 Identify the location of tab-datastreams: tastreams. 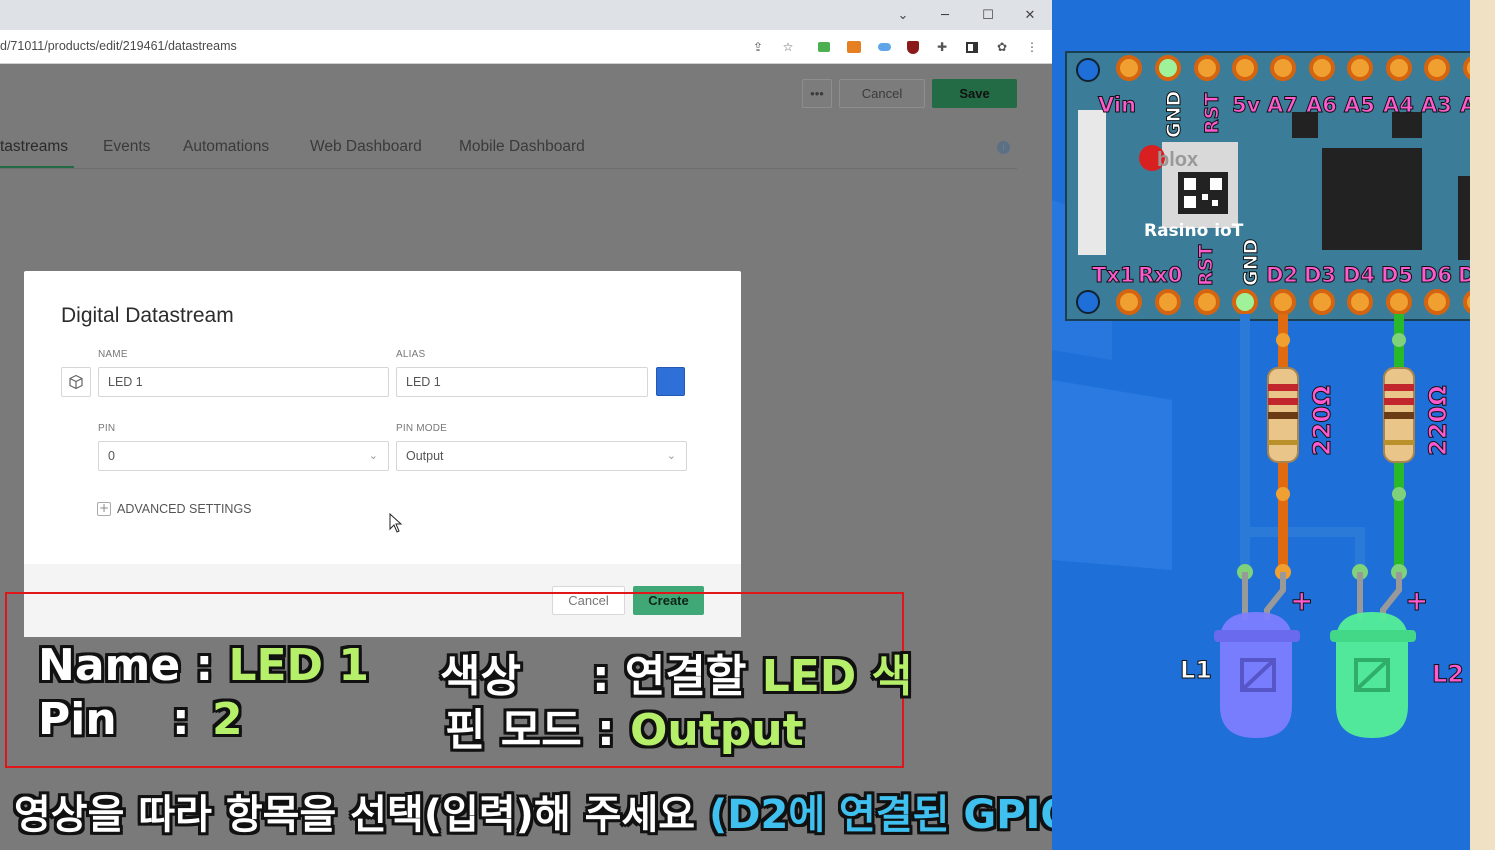
(34, 147).